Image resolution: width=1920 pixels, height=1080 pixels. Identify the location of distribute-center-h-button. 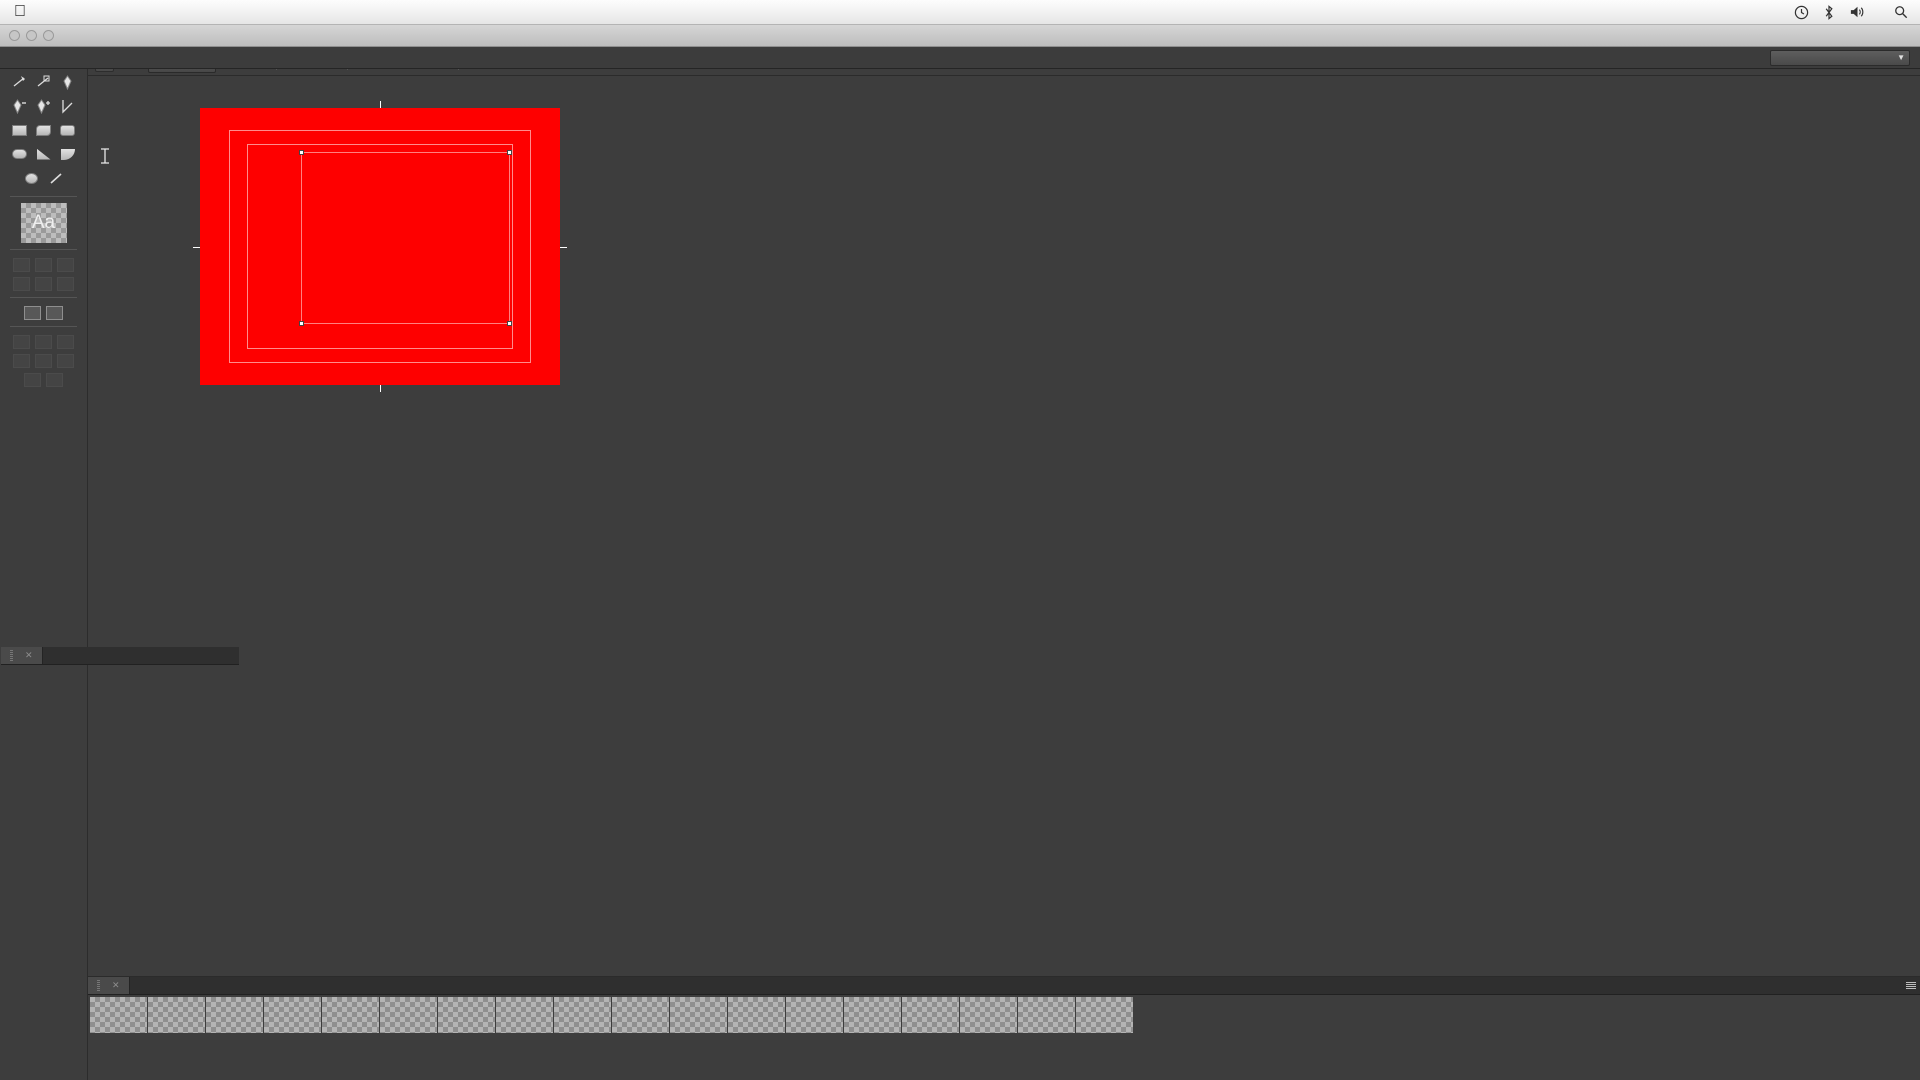
(65, 342).